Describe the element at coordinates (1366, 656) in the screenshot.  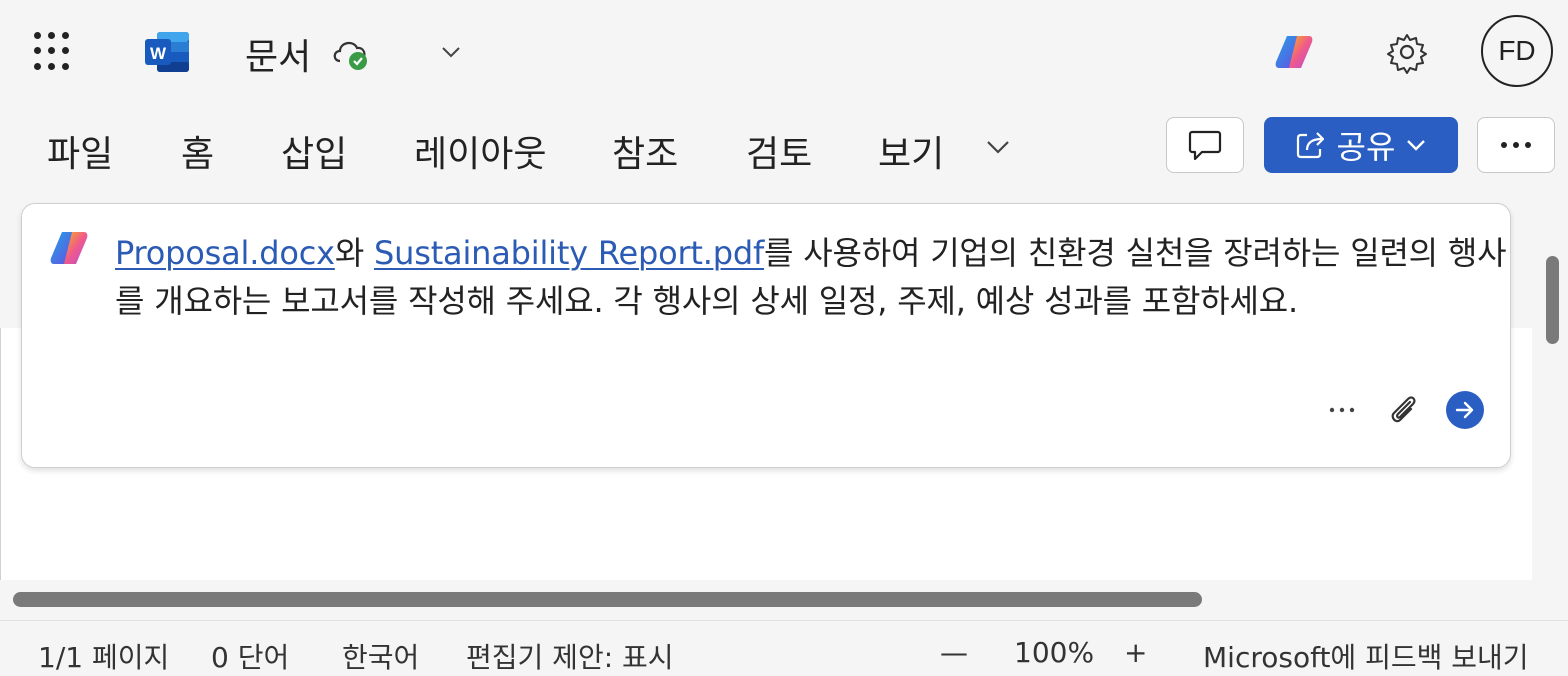
I see `feedback-link: Microsoft에 피드백 보내기` at that location.